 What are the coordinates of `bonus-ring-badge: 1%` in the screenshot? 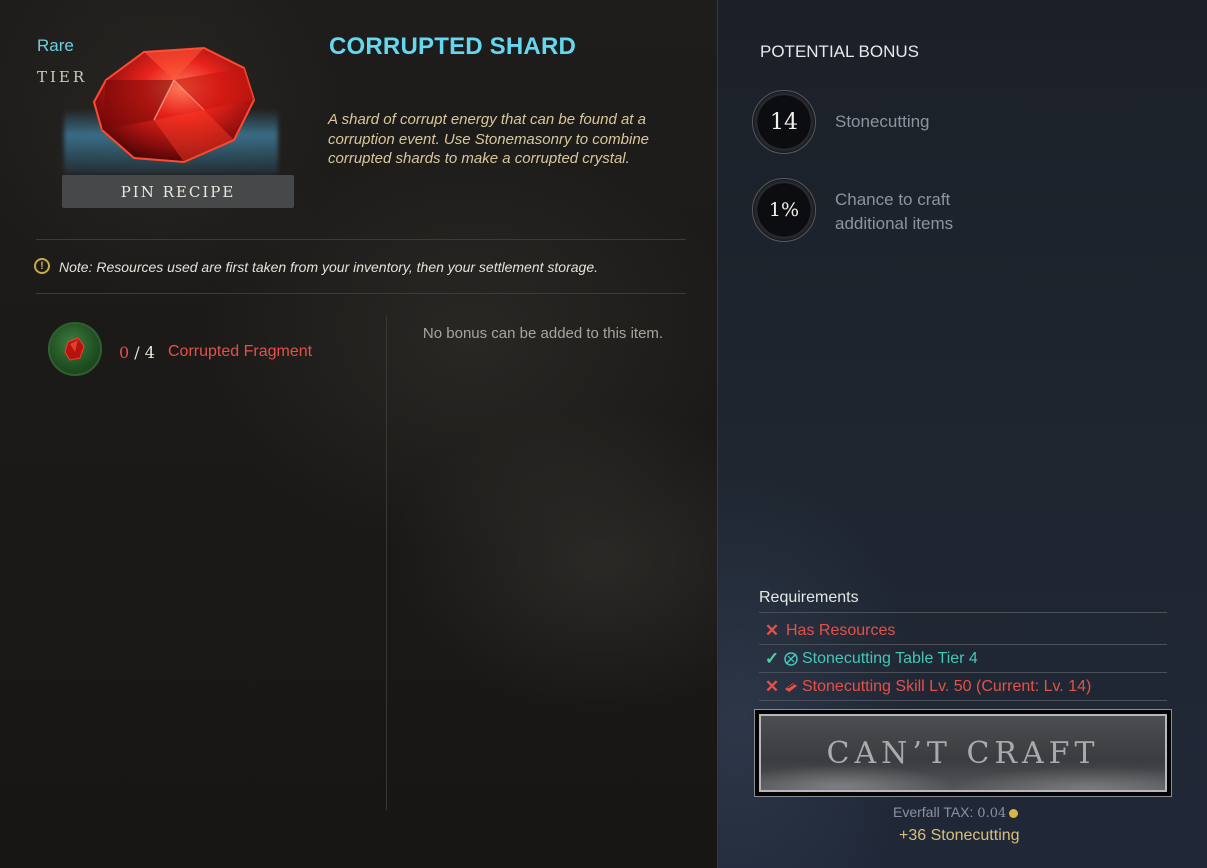 It's located at (784, 210).